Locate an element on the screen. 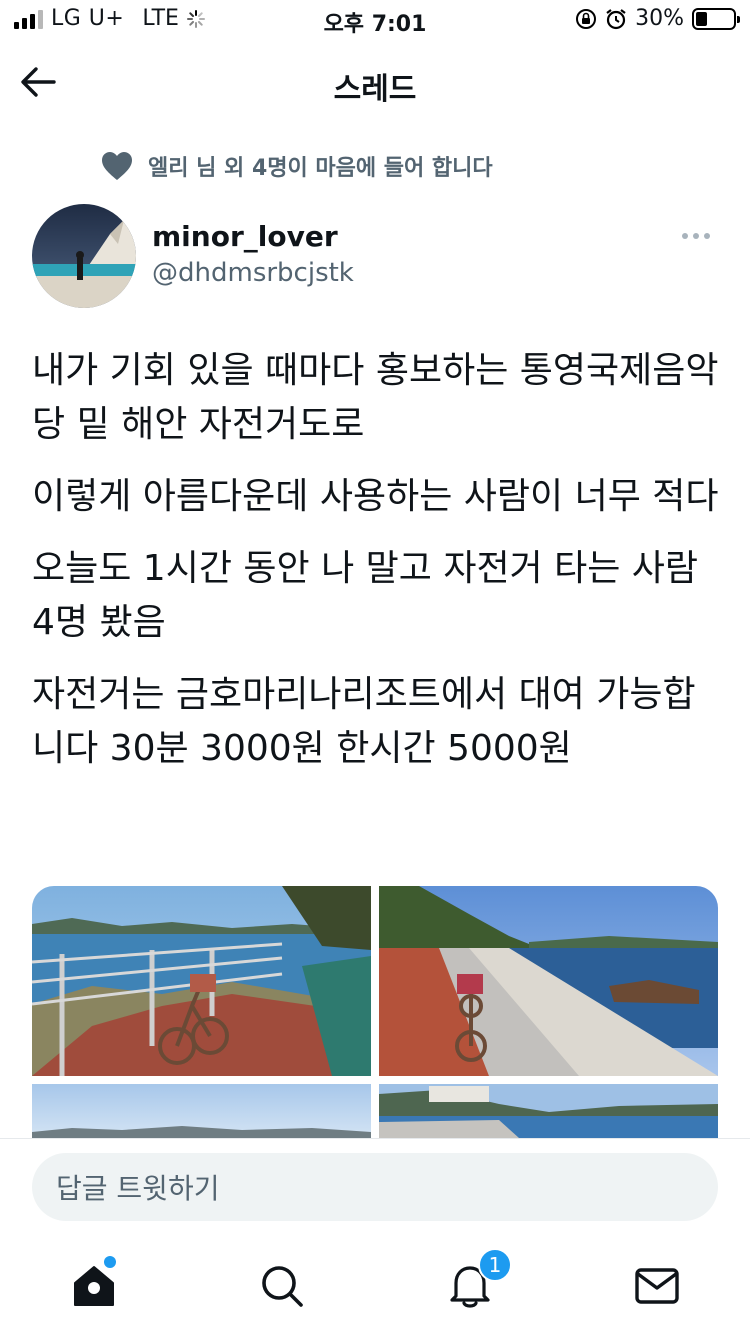  reply-input: 답글 트윗하기 is located at coordinates (375, 1187).